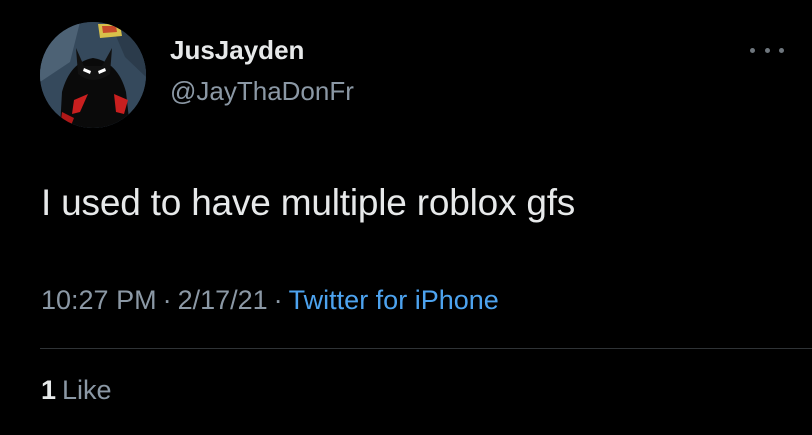  I want to click on likes-link: 1 Like, so click(76, 390).